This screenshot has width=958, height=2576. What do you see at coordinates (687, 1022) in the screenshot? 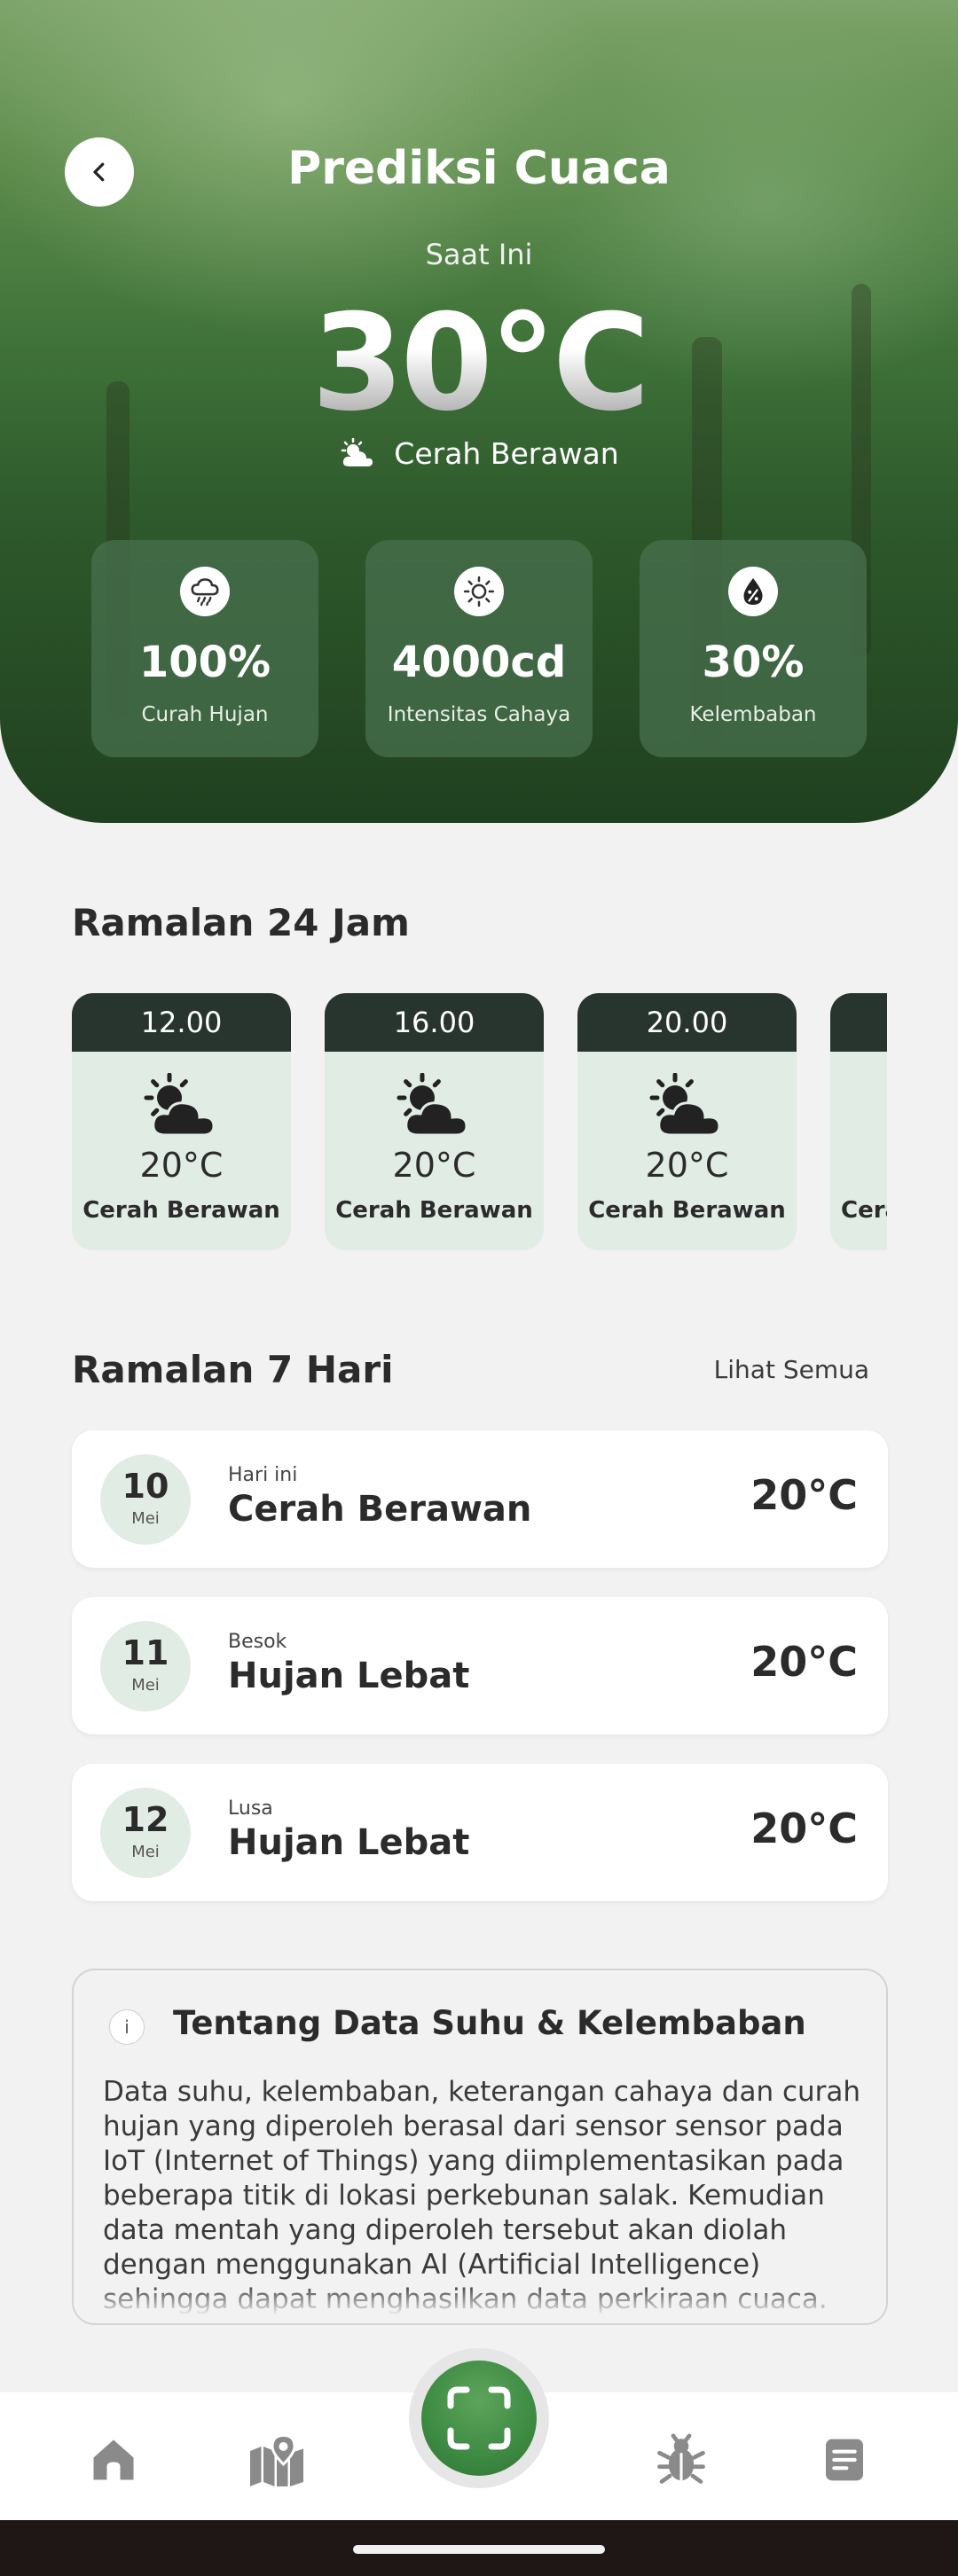
I see `hour-time: 20.00` at bounding box center [687, 1022].